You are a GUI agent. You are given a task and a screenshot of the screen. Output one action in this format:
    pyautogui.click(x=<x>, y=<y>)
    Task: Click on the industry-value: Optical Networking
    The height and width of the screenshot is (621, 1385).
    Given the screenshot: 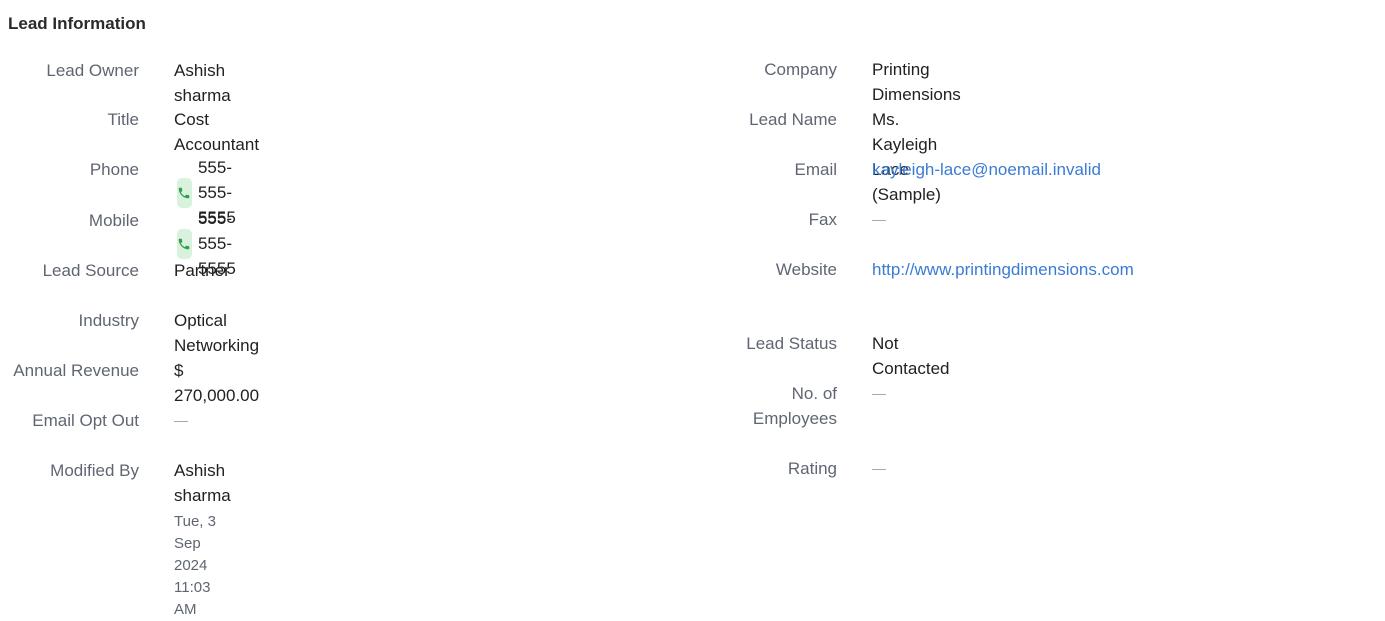 What is the action you would take?
    pyautogui.click(x=216, y=333)
    